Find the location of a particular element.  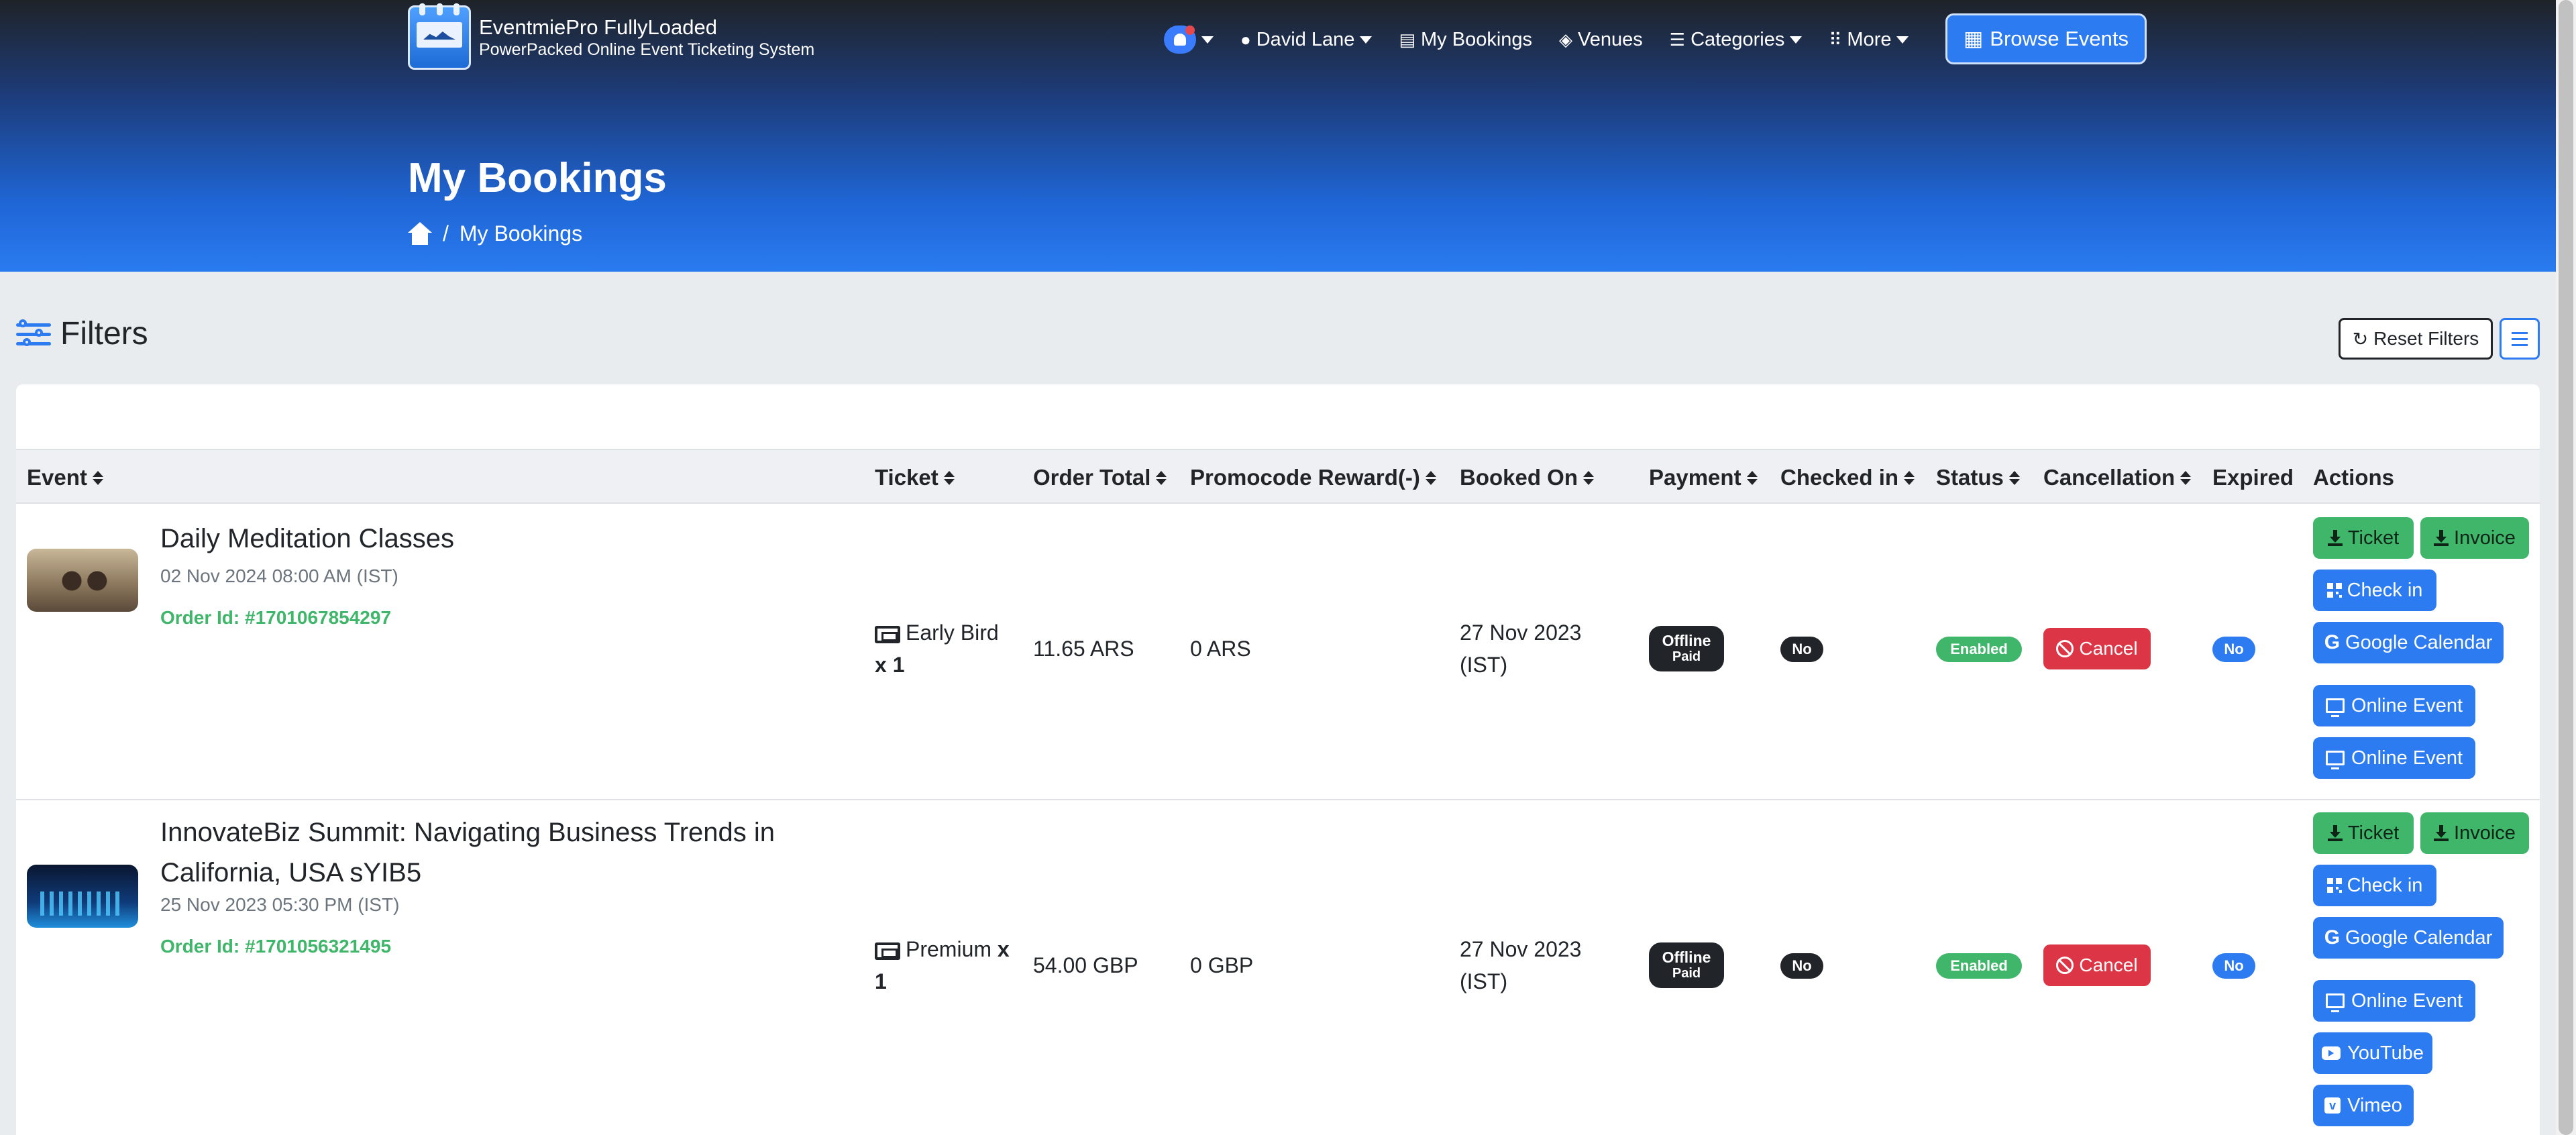

scrollbar-thumb is located at coordinates (2566, 567).